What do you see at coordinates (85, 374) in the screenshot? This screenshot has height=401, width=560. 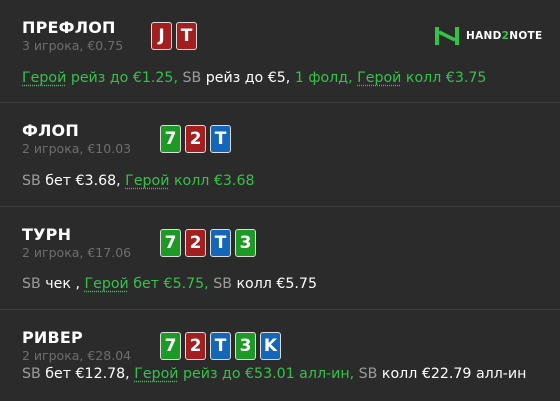 I see `action-text: бет €12.78` at bounding box center [85, 374].